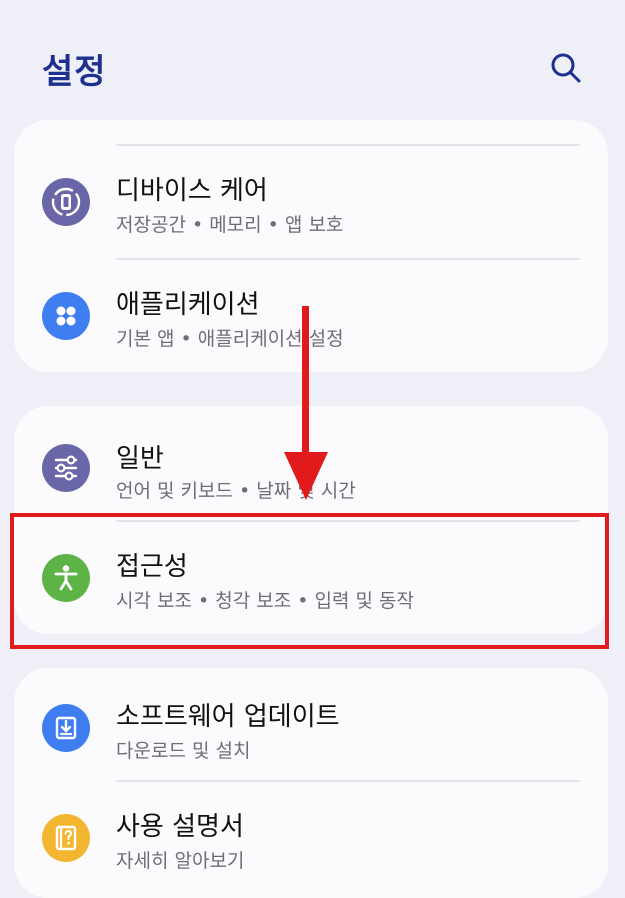 This screenshot has height=898, width=625. Describe the element at coordinates (311, 839) in the screenshot. I see `menu-item-user-manual: 사용 설명서 자세히 알아보기` at that location.